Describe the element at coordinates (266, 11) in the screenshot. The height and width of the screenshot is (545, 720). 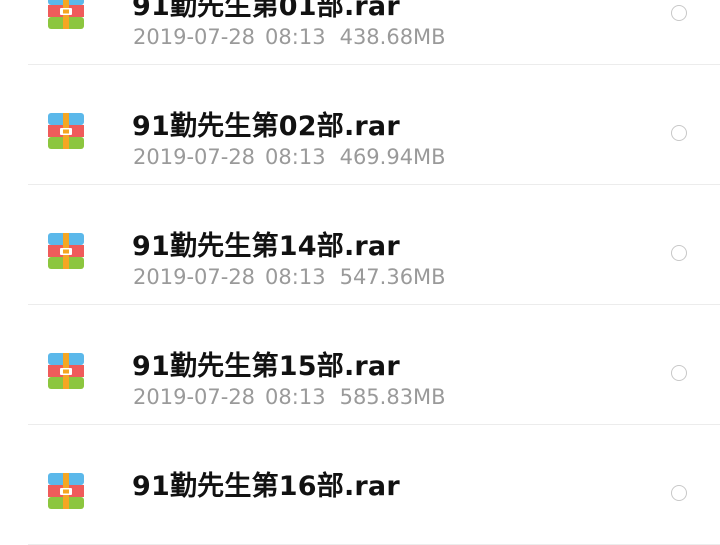
I see `file-name: 91勤先生第01部.rar` at that location.